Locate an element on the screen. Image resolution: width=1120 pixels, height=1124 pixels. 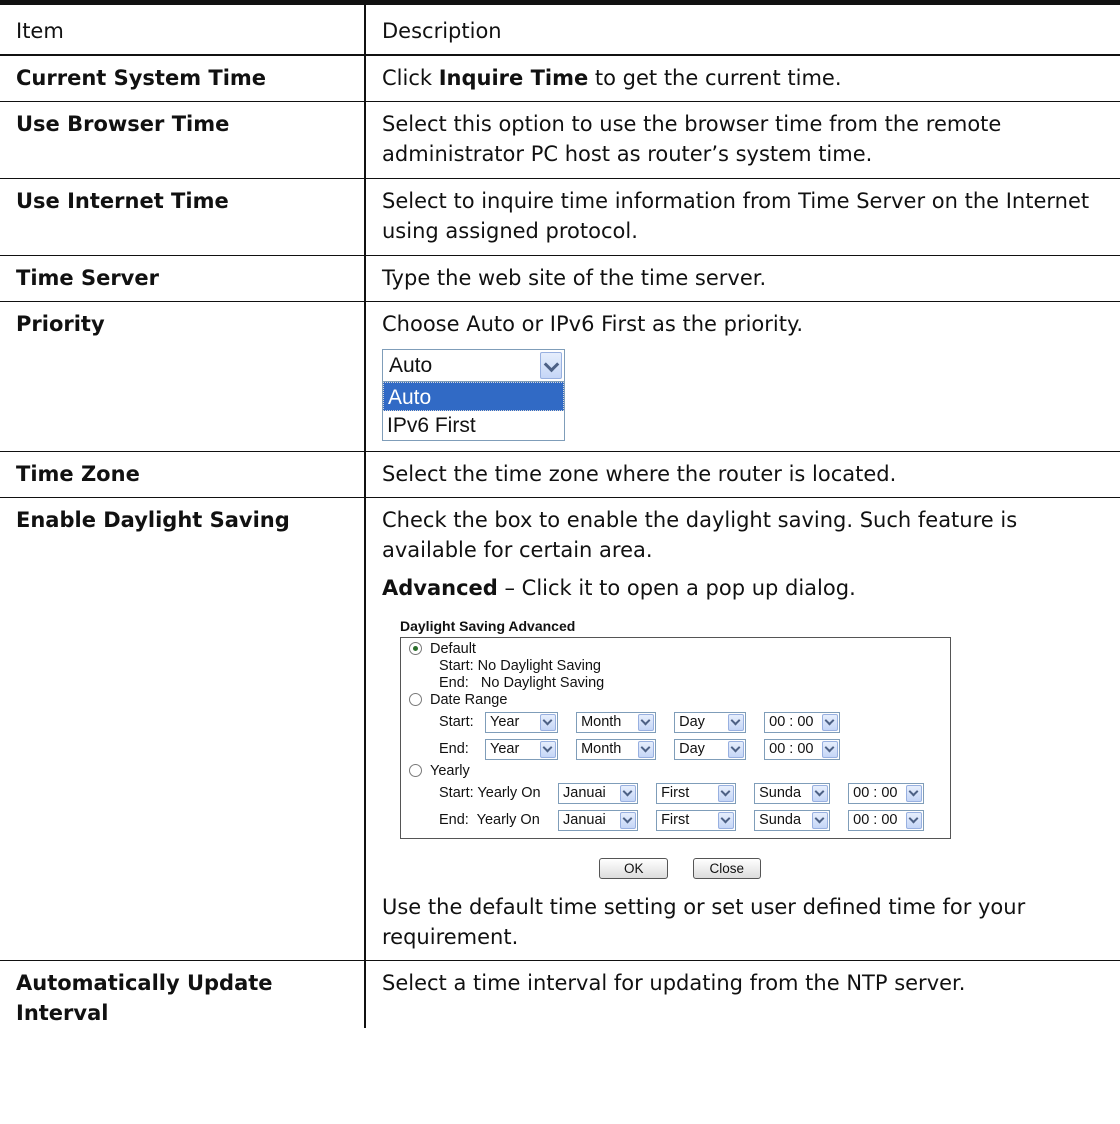
row-item-use-browser-time: Use Browser Time is located at coordinates (183, 140).